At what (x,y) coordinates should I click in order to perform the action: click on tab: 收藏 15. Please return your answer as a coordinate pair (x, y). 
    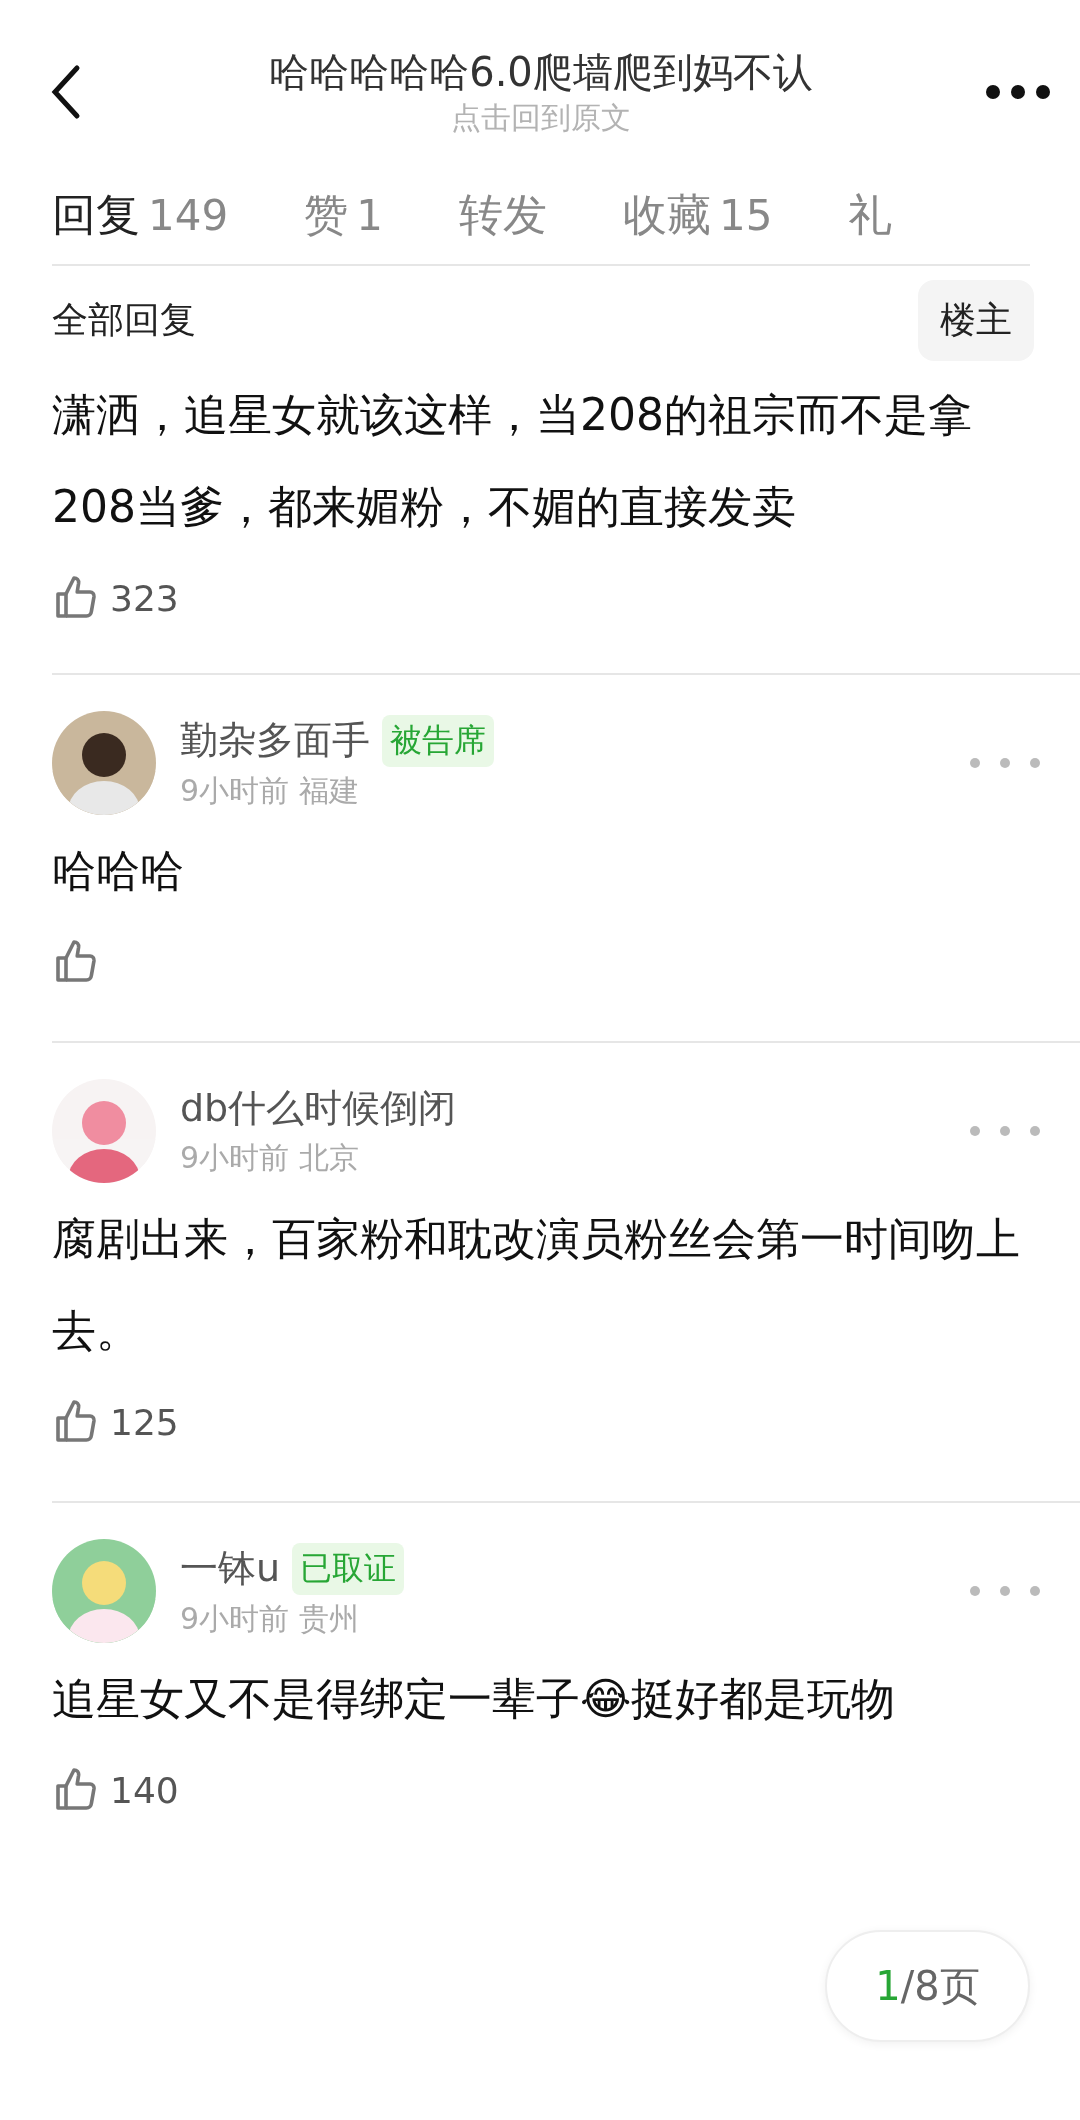
    Looking at the image, I should click on (697, 215).